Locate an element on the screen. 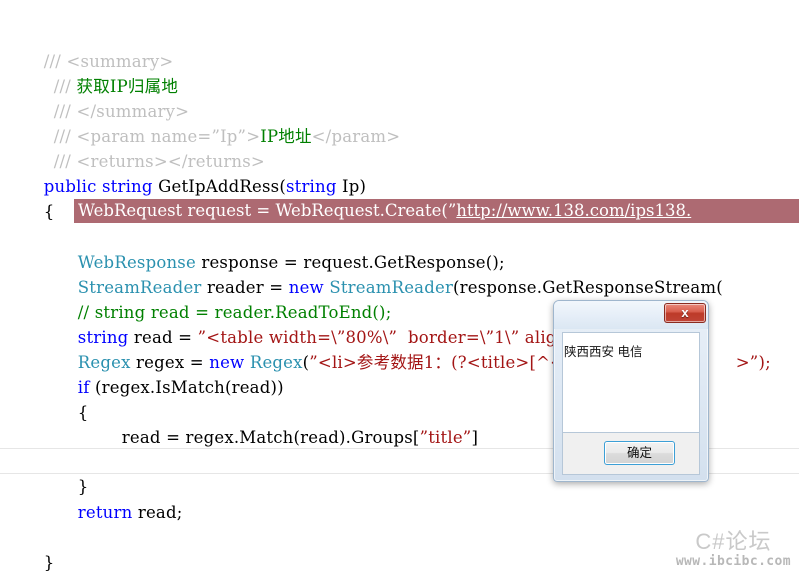 This screenshot has height=576, width=799. watermark-url: www.ibcibc.com is located at coordinates (733, 561).